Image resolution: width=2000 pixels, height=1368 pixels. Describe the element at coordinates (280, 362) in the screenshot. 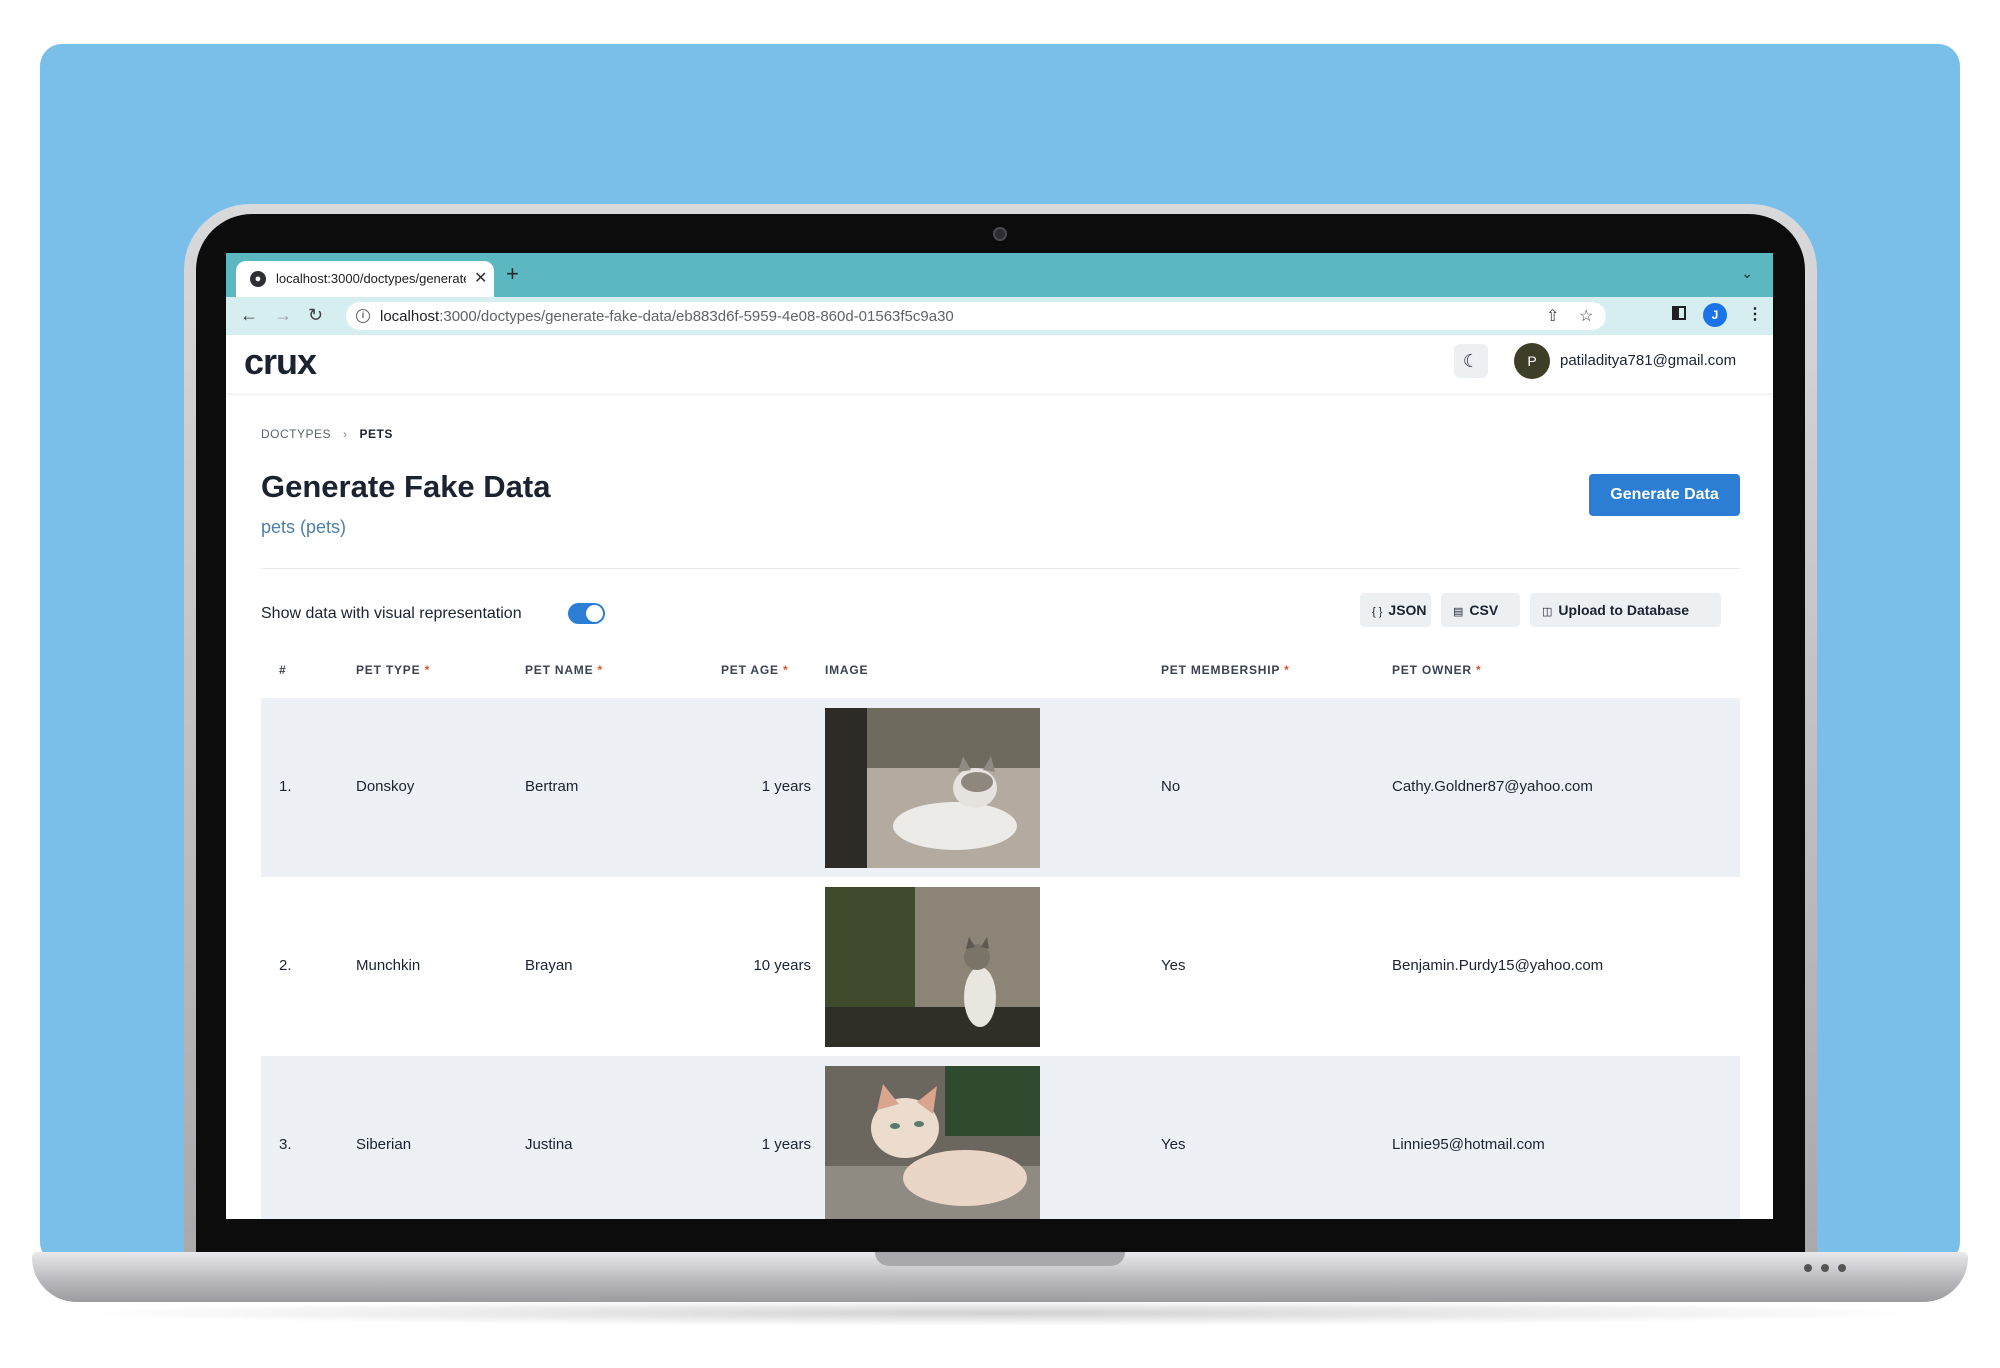

I see `app-logo: crux` at that location.